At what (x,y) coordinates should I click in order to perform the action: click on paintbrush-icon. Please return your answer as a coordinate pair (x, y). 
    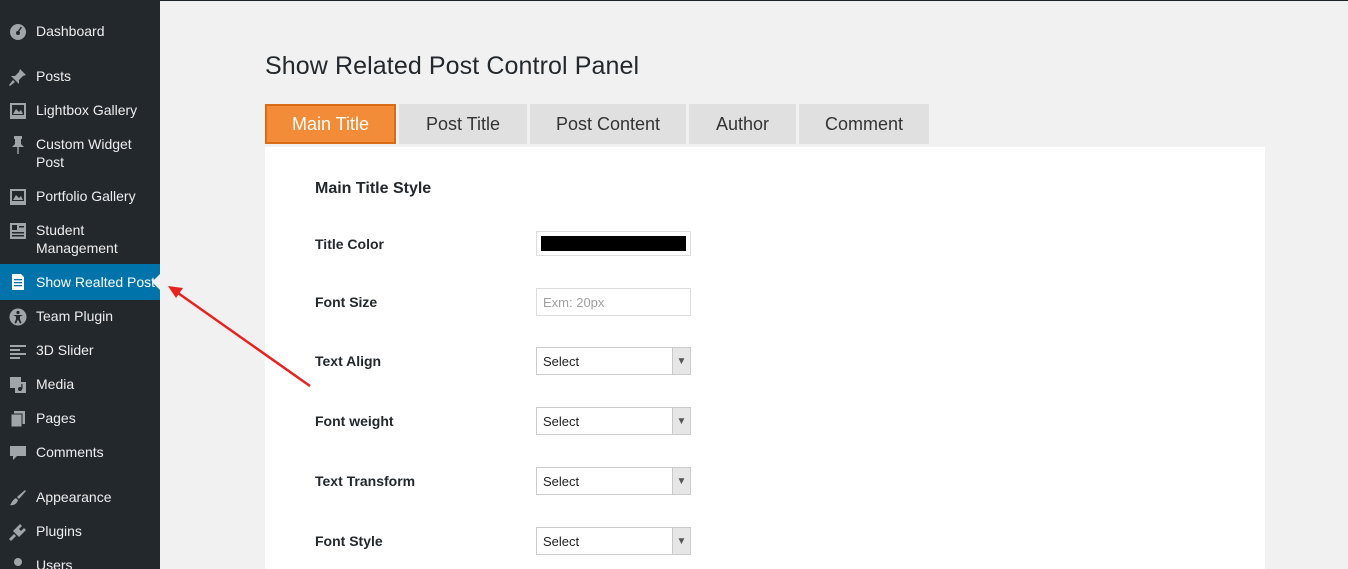
    Looking at the image, I should click on (18, 498).